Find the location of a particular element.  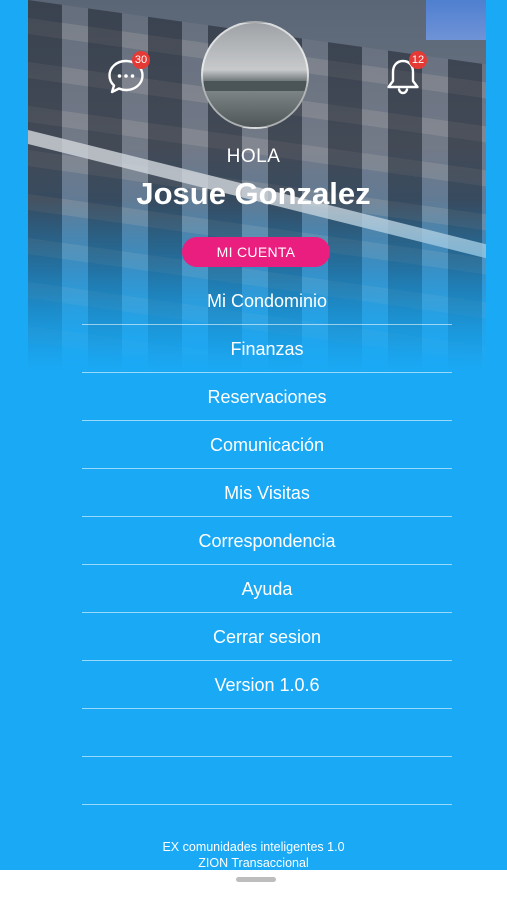

sky-patch is located at coordinates (456, 20).